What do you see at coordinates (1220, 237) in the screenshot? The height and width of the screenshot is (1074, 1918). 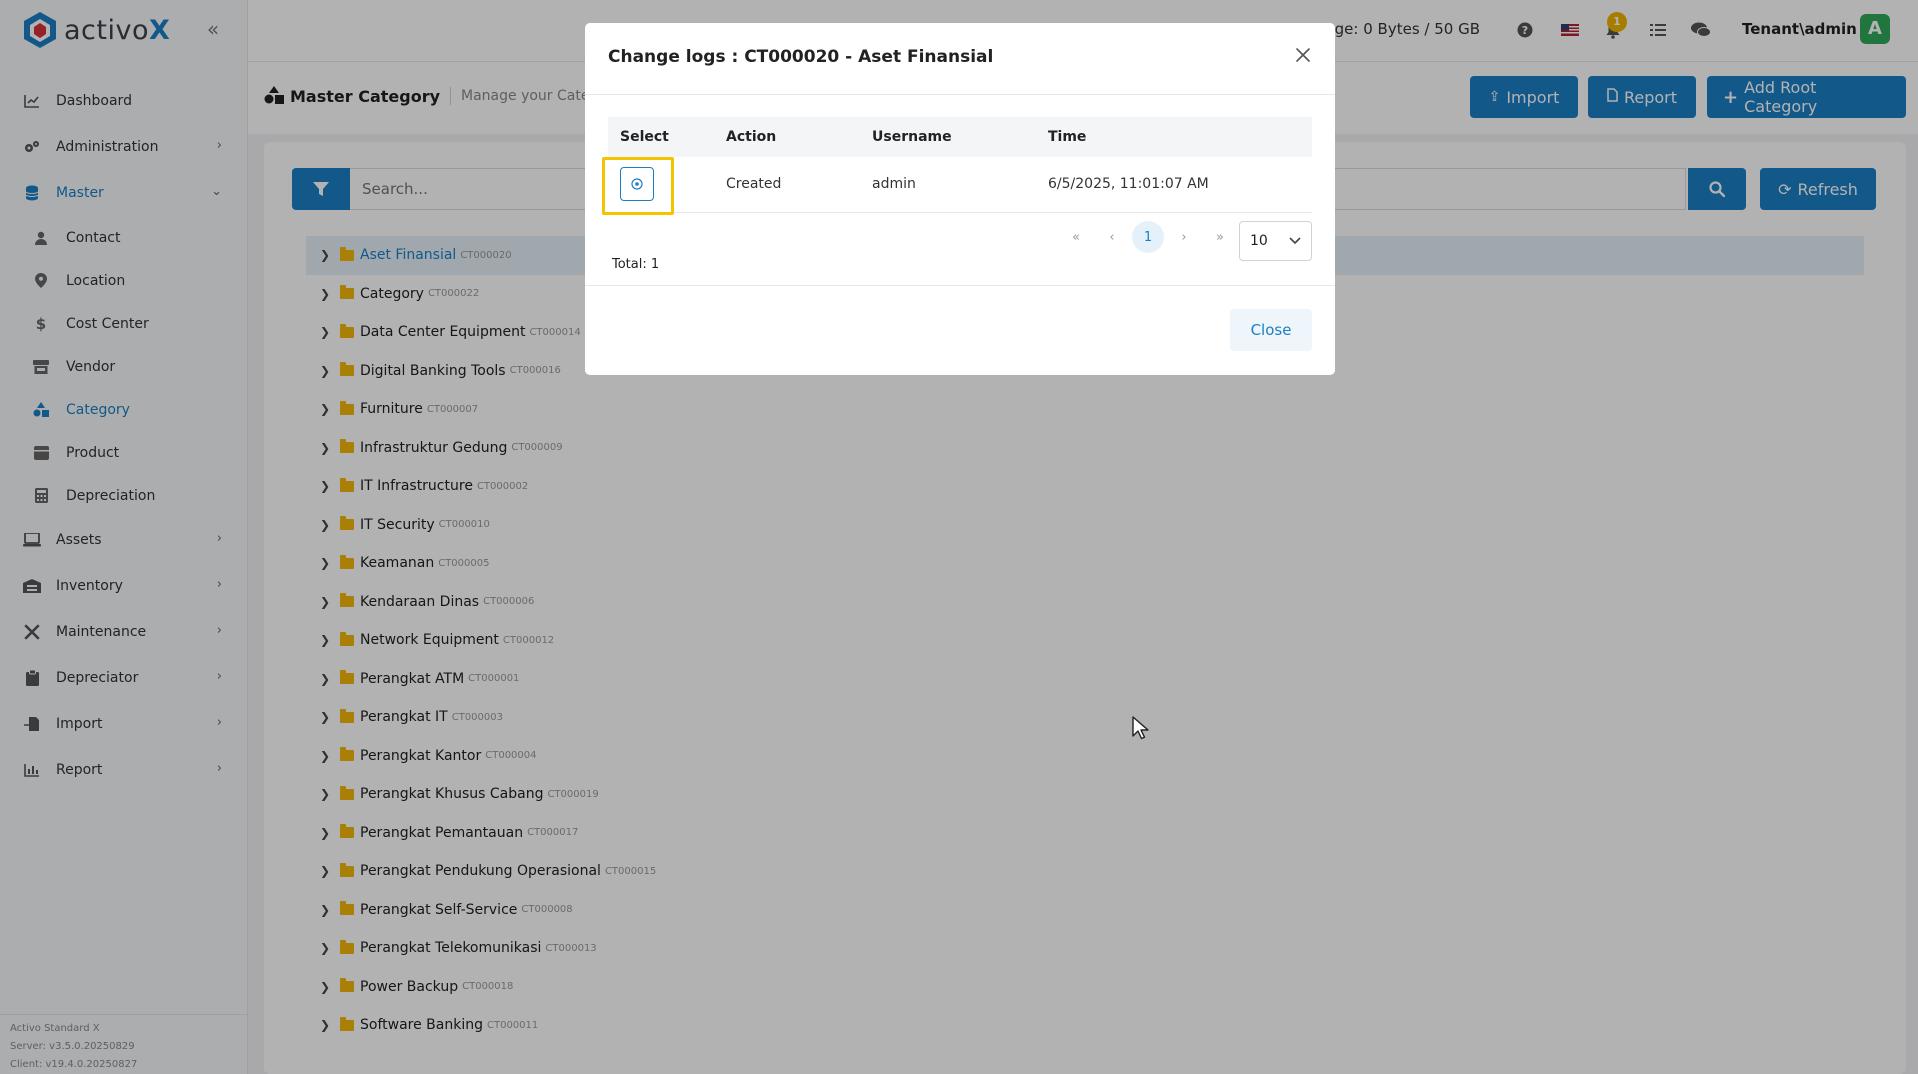 I see `last-page-icon: »` at bounding box center [1220, 237].